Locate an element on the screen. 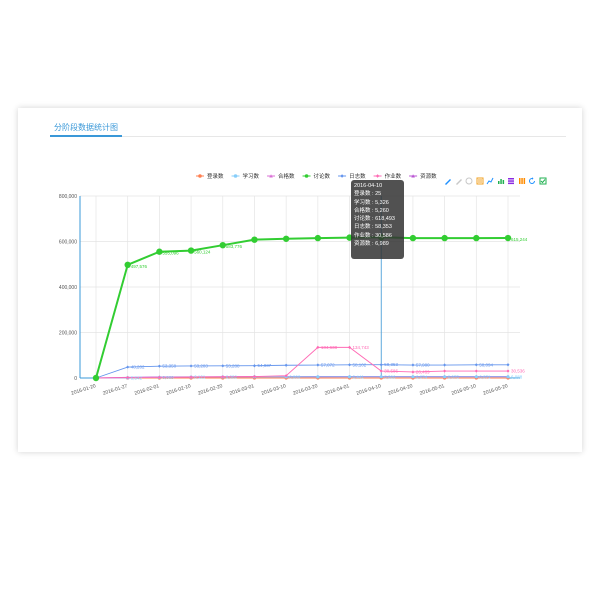  stack-icon is located at coordinates (511, 178).